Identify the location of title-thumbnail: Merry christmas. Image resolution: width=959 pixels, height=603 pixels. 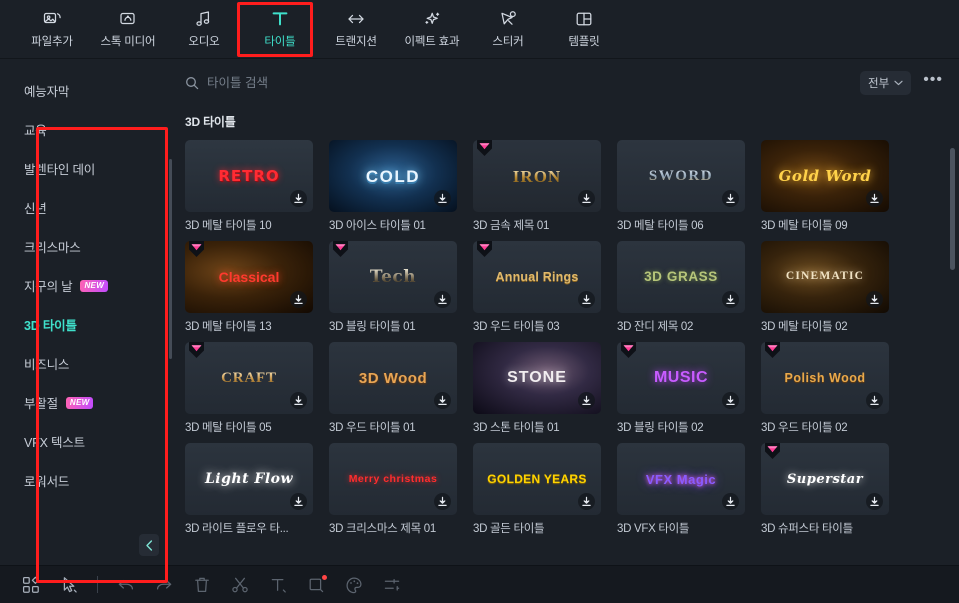
(393, 479).